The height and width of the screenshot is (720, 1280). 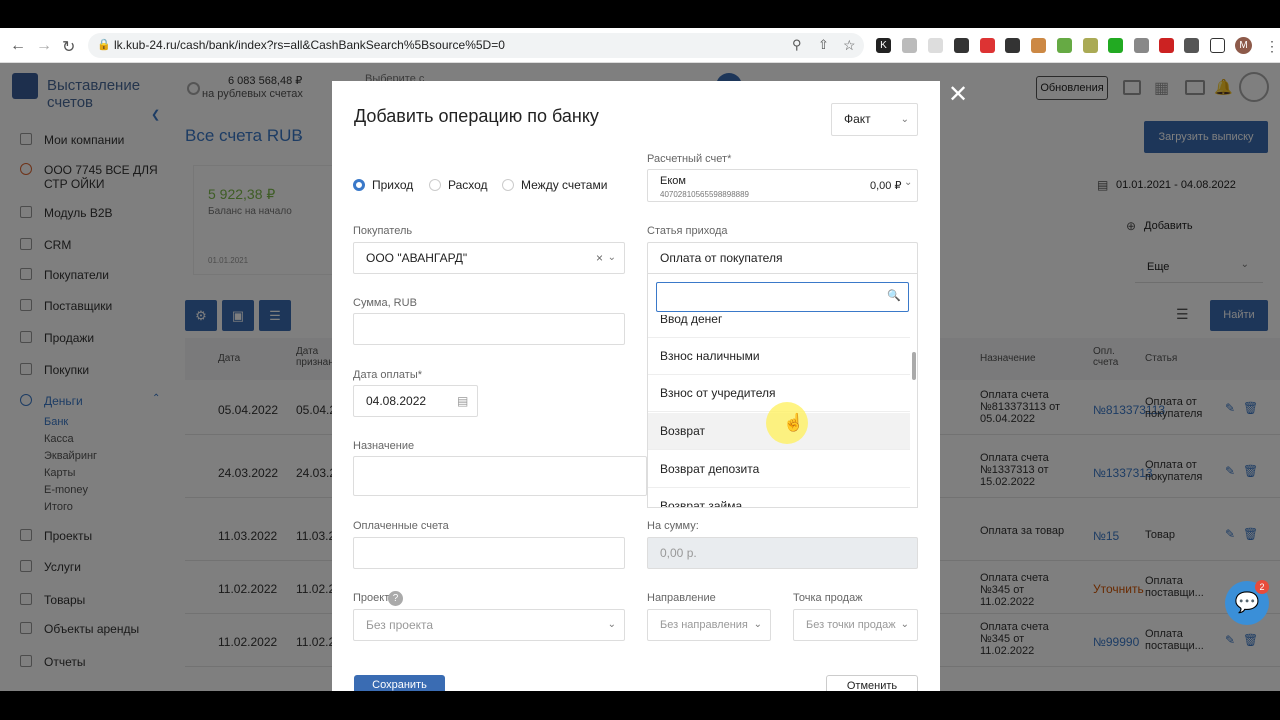 I want to click on direction-label: Направление, so click(x=681, y=598).